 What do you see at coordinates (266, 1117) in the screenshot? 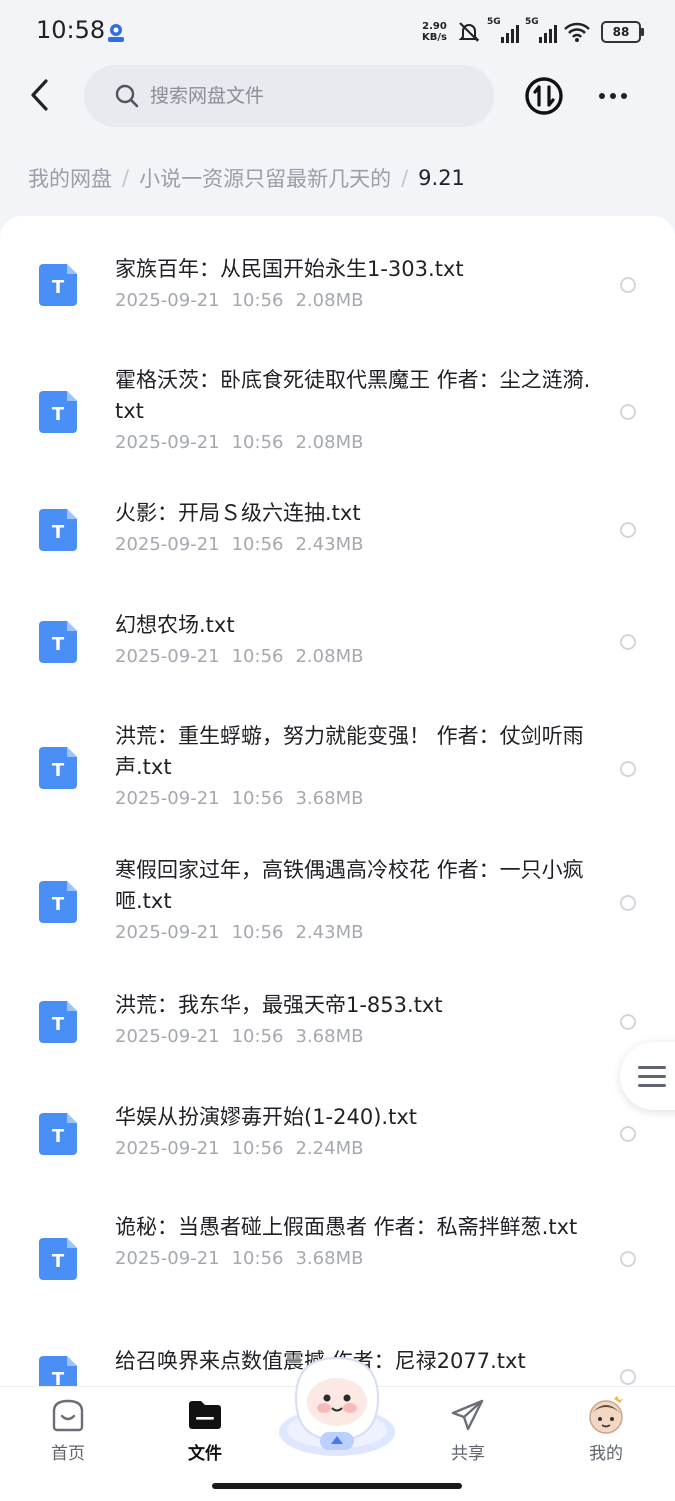
I see `file-name: 华娱从扮演嫪毐开始(1-240).txt` at bounding box center [266, 1117].